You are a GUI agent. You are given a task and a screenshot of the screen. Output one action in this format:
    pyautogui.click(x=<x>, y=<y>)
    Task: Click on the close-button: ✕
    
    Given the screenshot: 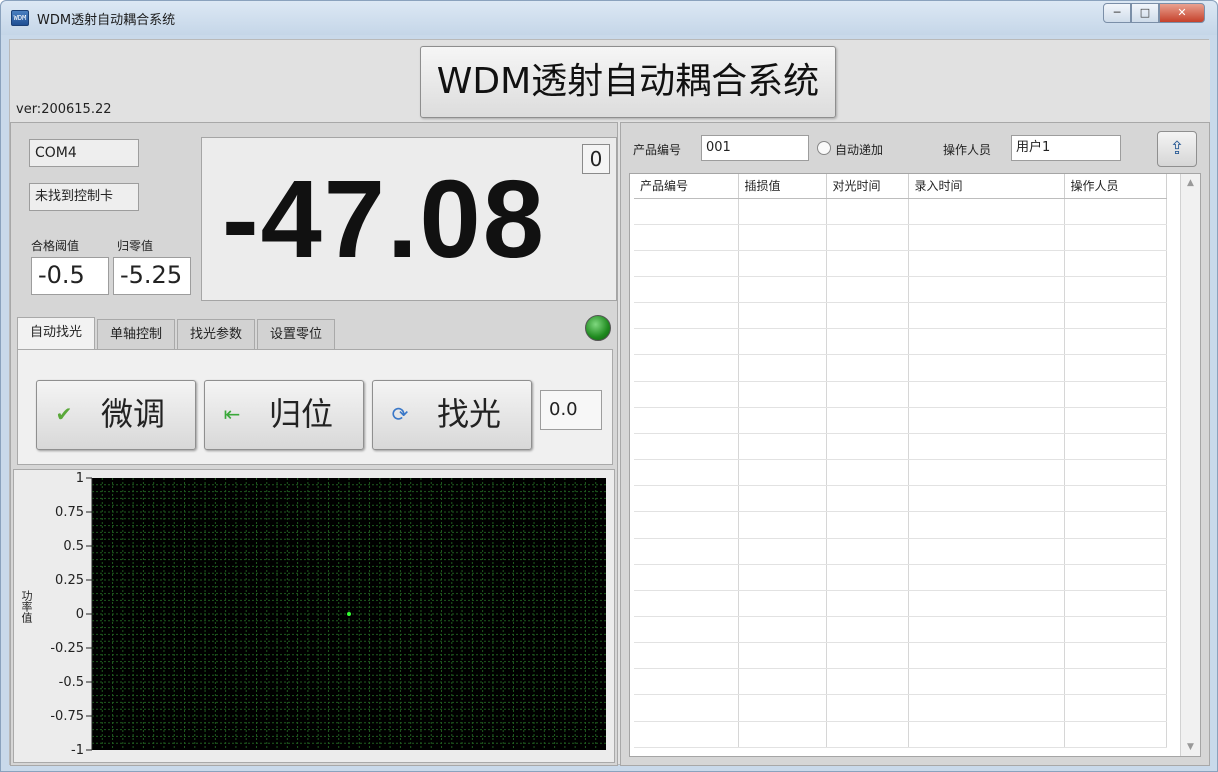 What is the action you would take?
    pyautogui.click(x=1182, y=13)
    